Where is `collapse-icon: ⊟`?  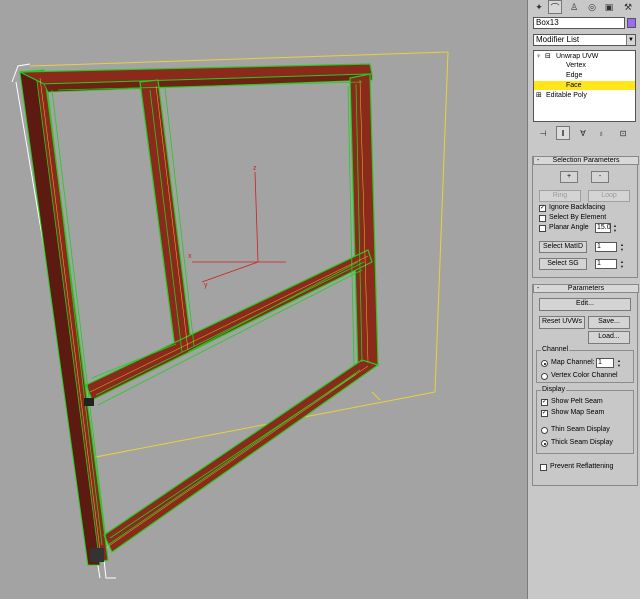 collapse-icon: ⊟ is located at coordinates (548, 56).